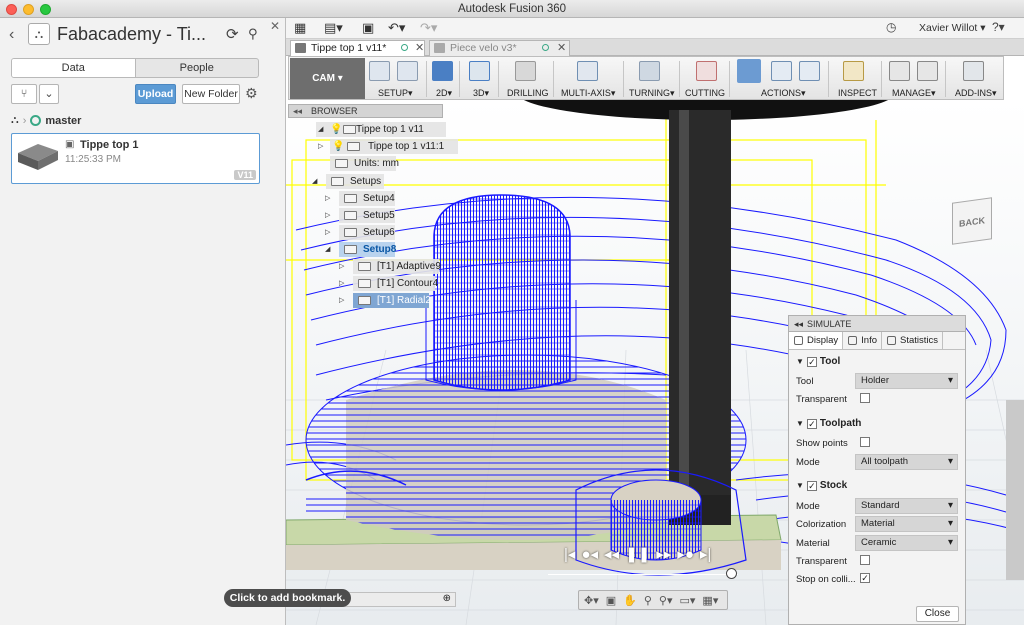 The image size is (1024, 625). What do you see at coordinates (611, 554) in the screenshot?
I see `step-back-icon: ◂◂` at bounding box center [611, 554].